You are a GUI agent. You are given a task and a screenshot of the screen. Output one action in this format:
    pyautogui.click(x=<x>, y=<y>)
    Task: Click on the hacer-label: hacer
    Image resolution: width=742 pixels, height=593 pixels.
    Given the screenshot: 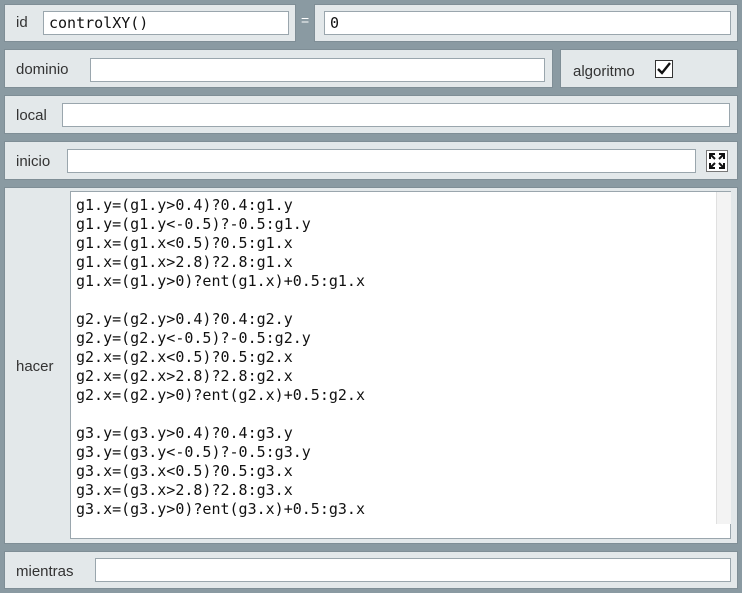 What is the action you would take?
    pyautogui.click(x=35, y=366)
    